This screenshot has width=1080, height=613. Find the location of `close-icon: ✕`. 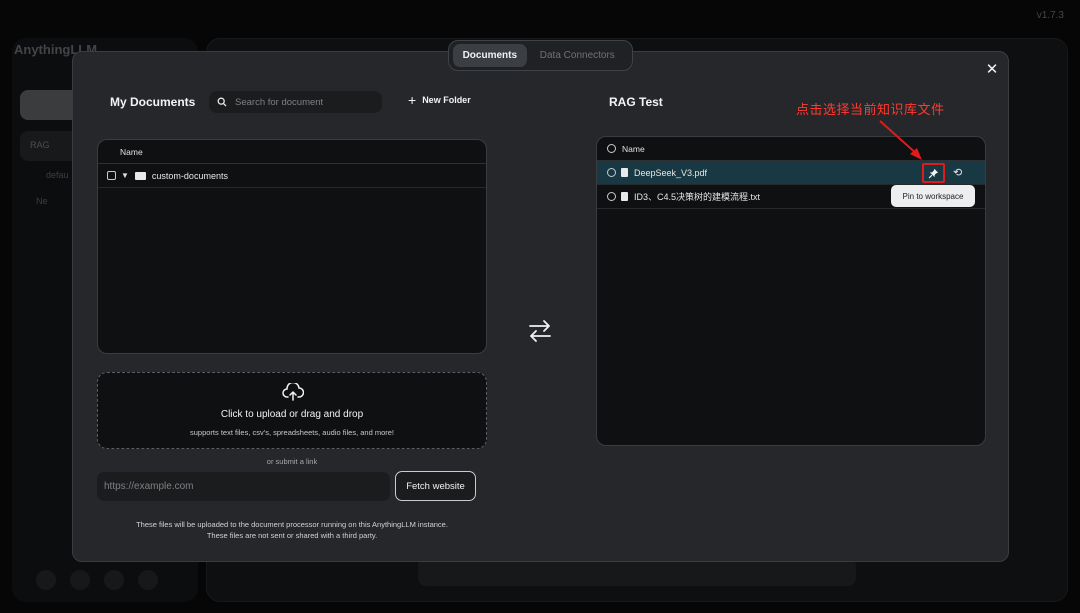

close-icon: ✕ is located at coordinates (992, 70).